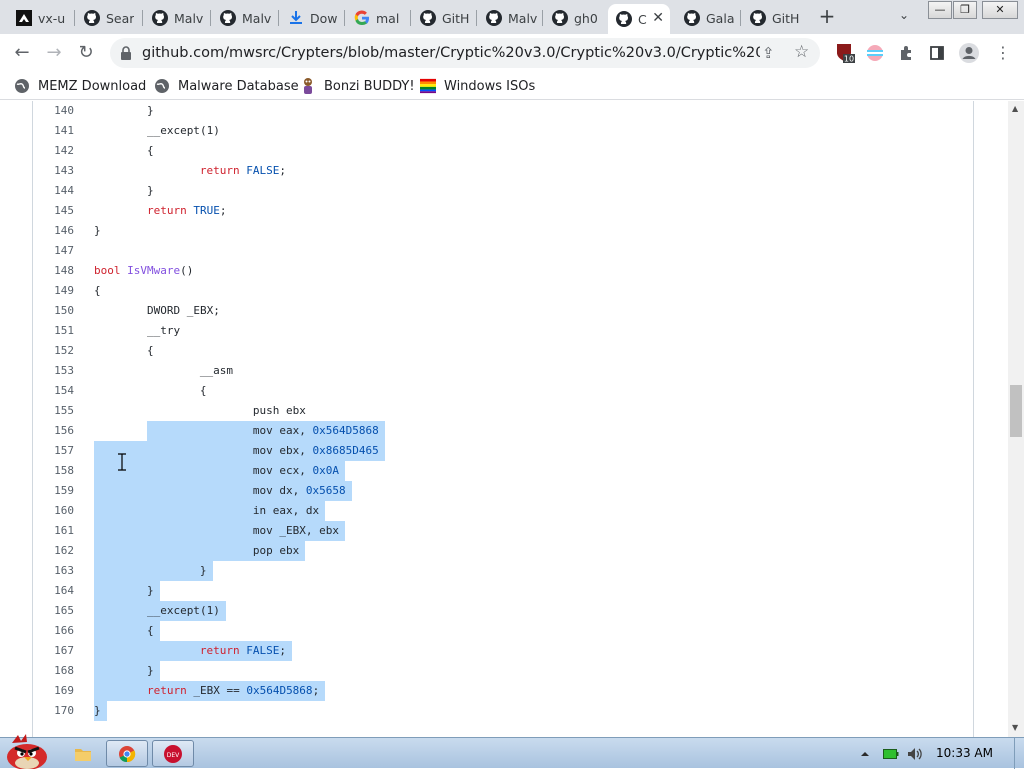  Describe the element at coordinates (54, 53) in the screenshot. I see `forward-button: →` at that location.